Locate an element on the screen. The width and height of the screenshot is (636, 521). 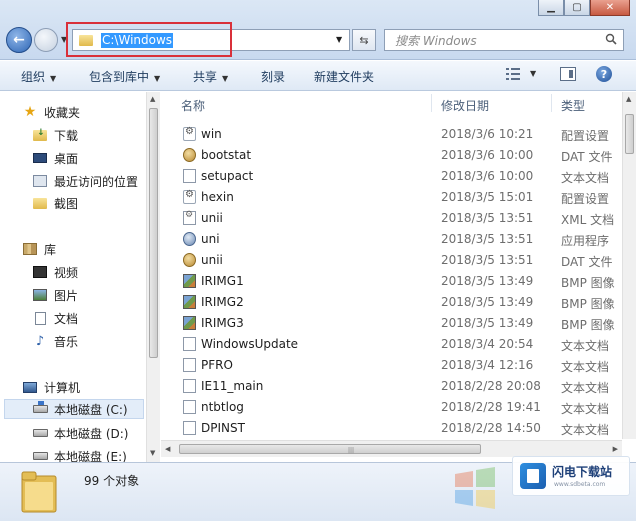
minimize-button: ▁ is located at coordinates (551, 8).